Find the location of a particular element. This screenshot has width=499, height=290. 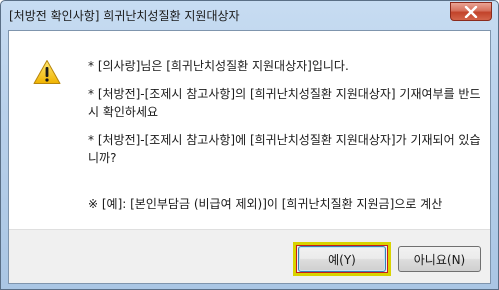

close-button is located at coordinates (471, 11).